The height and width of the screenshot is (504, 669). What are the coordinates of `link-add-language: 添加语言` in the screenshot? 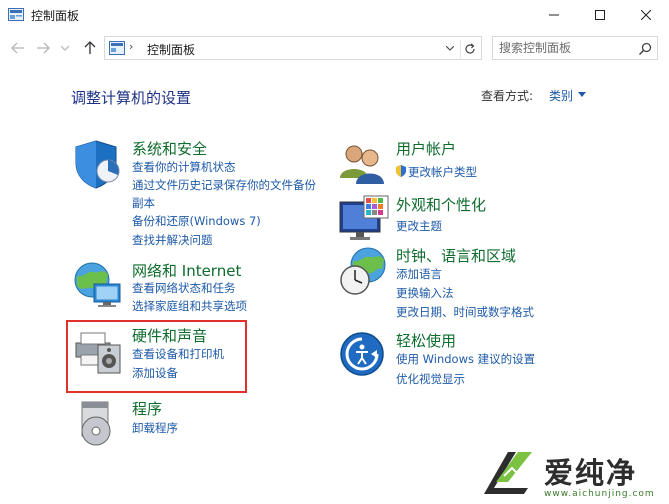 It's located at (419, 274).